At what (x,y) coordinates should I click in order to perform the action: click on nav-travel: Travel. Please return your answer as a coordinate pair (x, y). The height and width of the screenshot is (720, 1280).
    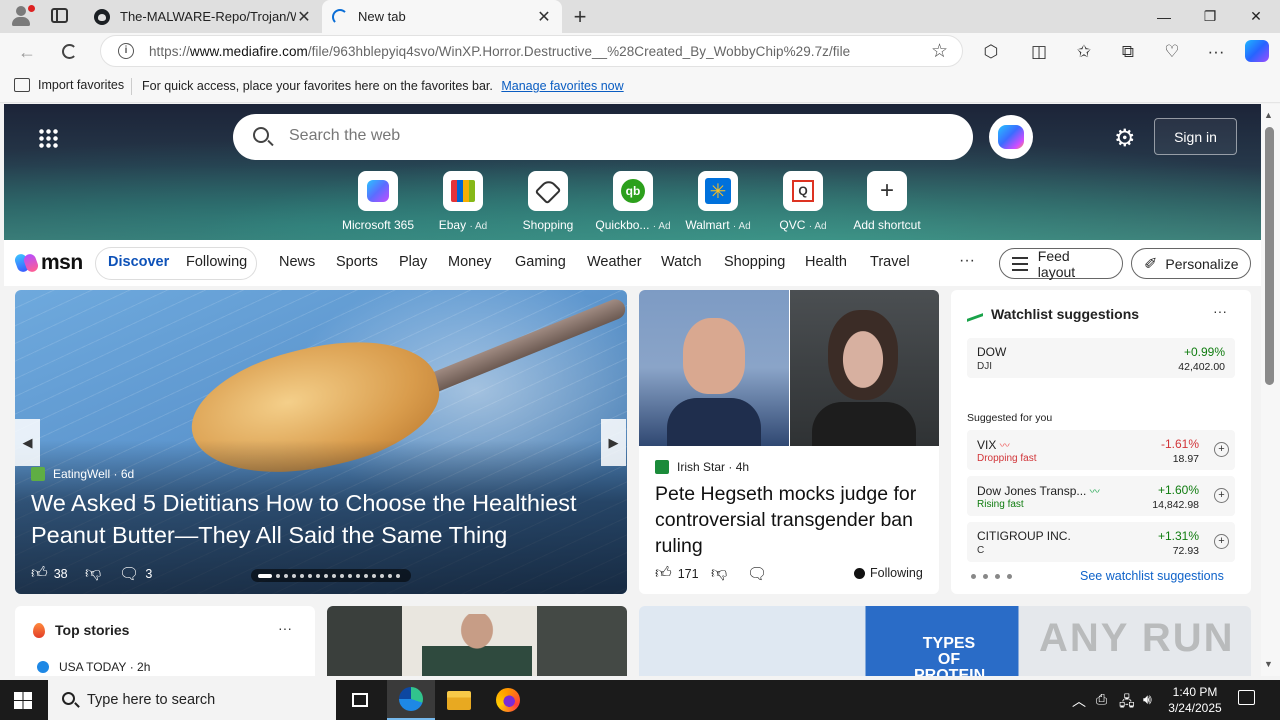
    Looking at the image, I should click on (890, 262).